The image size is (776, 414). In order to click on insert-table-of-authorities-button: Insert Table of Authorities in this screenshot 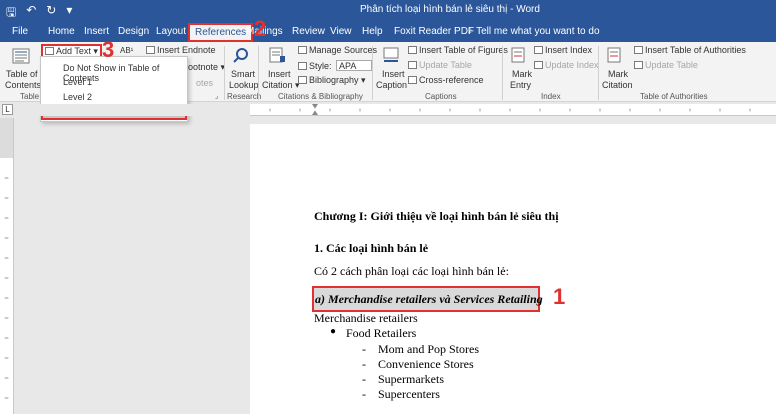, I will do `click(690, 50)`.